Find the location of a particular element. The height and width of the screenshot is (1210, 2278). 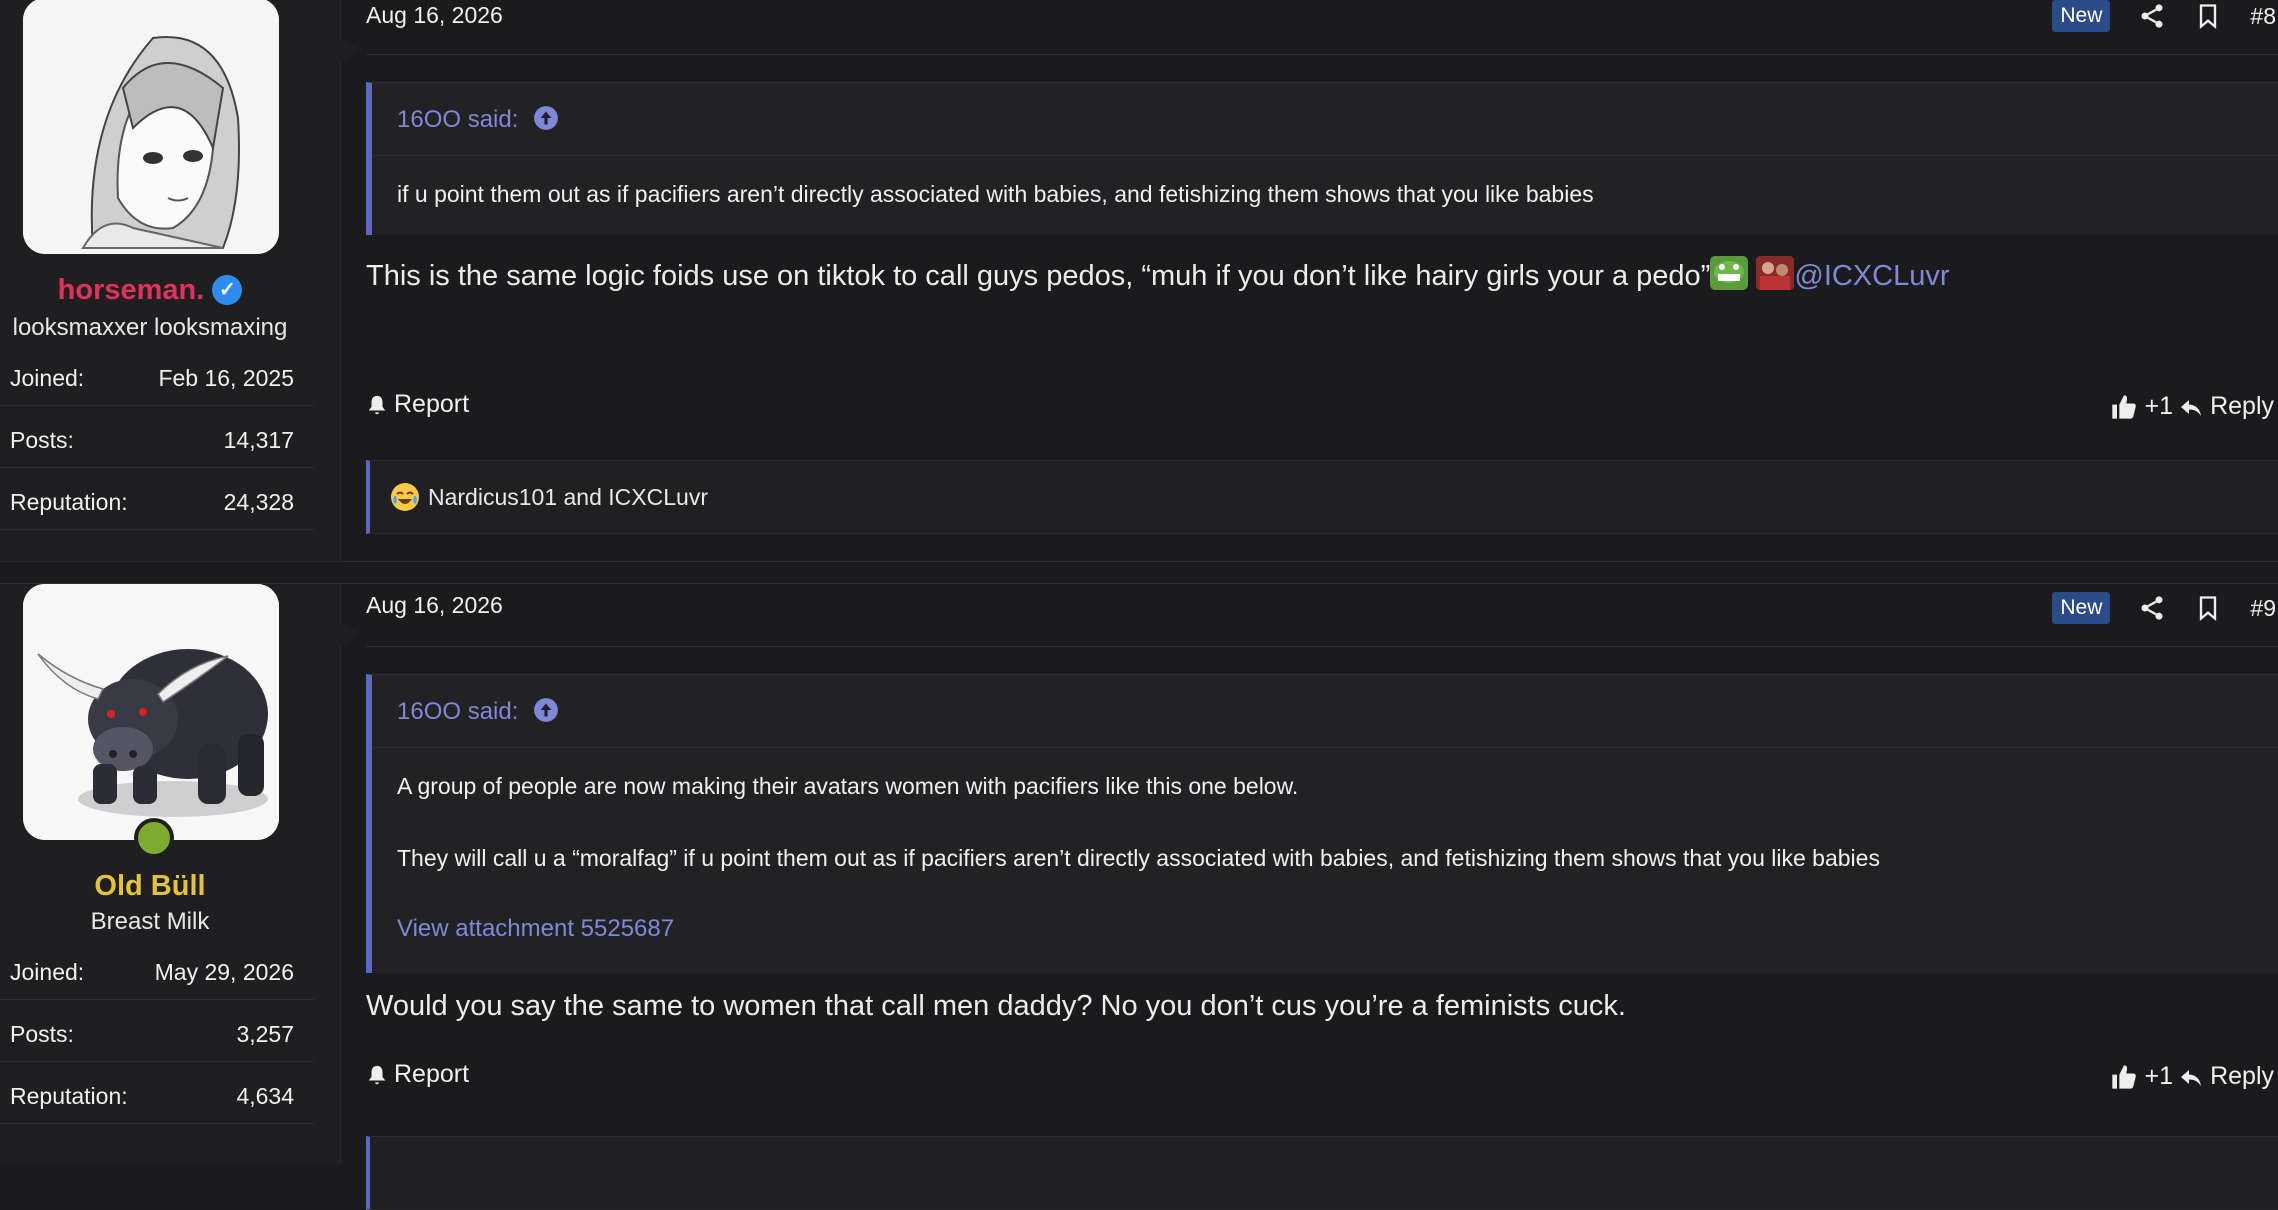

stat-joined: Joined: Feb 16, 2025 is located at coordinates (157, 379).